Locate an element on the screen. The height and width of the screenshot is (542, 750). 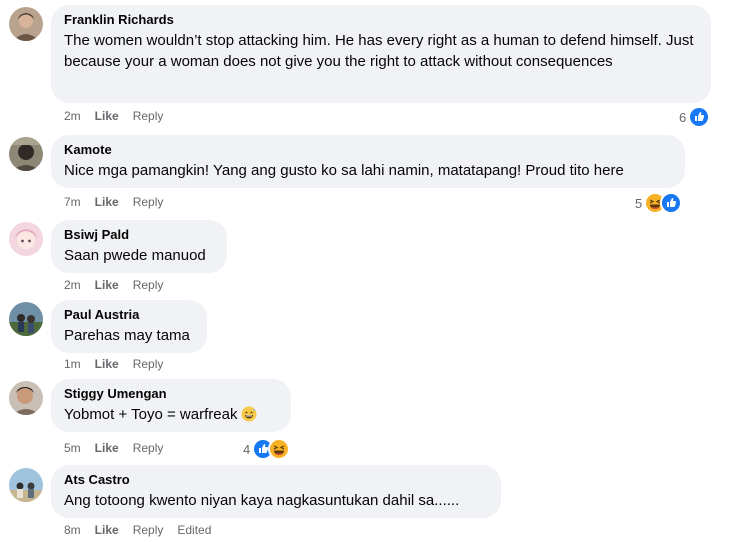
comment-actions: 1m Like Reply is located at coordinates (120, 364).